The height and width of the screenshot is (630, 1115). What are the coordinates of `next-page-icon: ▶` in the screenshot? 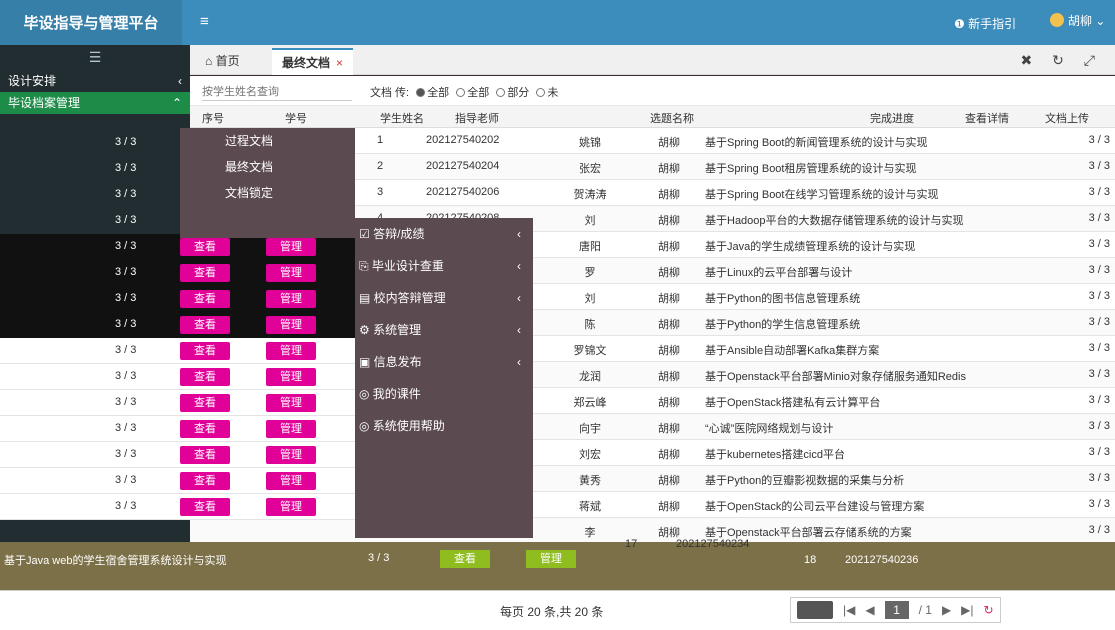 It's located at (946, 610).